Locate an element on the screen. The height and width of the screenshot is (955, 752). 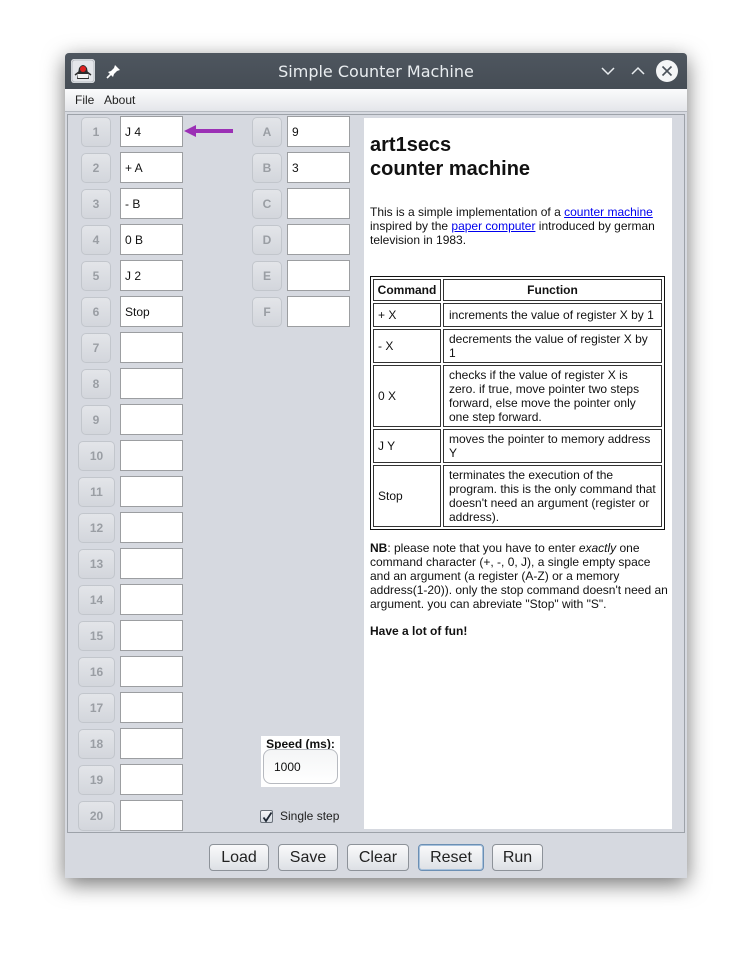
chevron-down-icon is located at coordinates (608, 71).